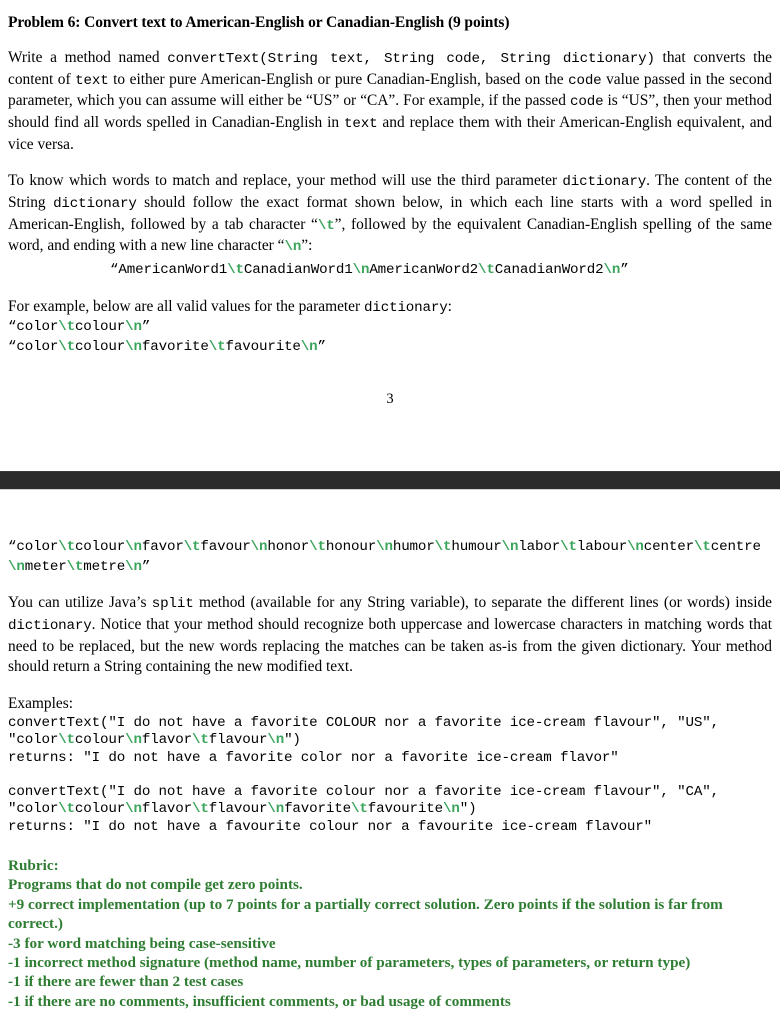  What do you see at coordinates (288, 547) in the screenshot?
I see `american-word: honor` at bounding box center [288, 547].